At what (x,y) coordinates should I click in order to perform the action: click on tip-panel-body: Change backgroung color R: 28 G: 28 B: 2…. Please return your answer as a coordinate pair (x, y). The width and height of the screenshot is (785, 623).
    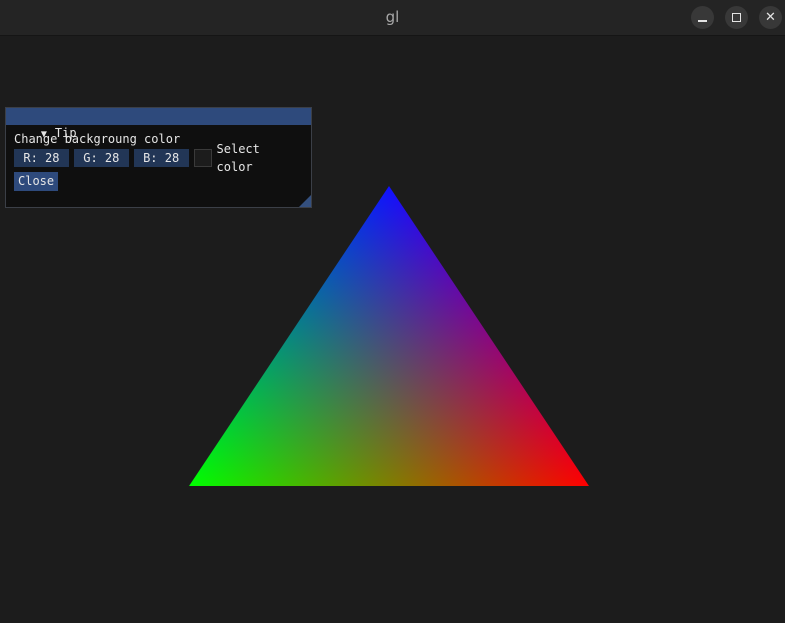
    Looking at the image, I should click on (158, 161).